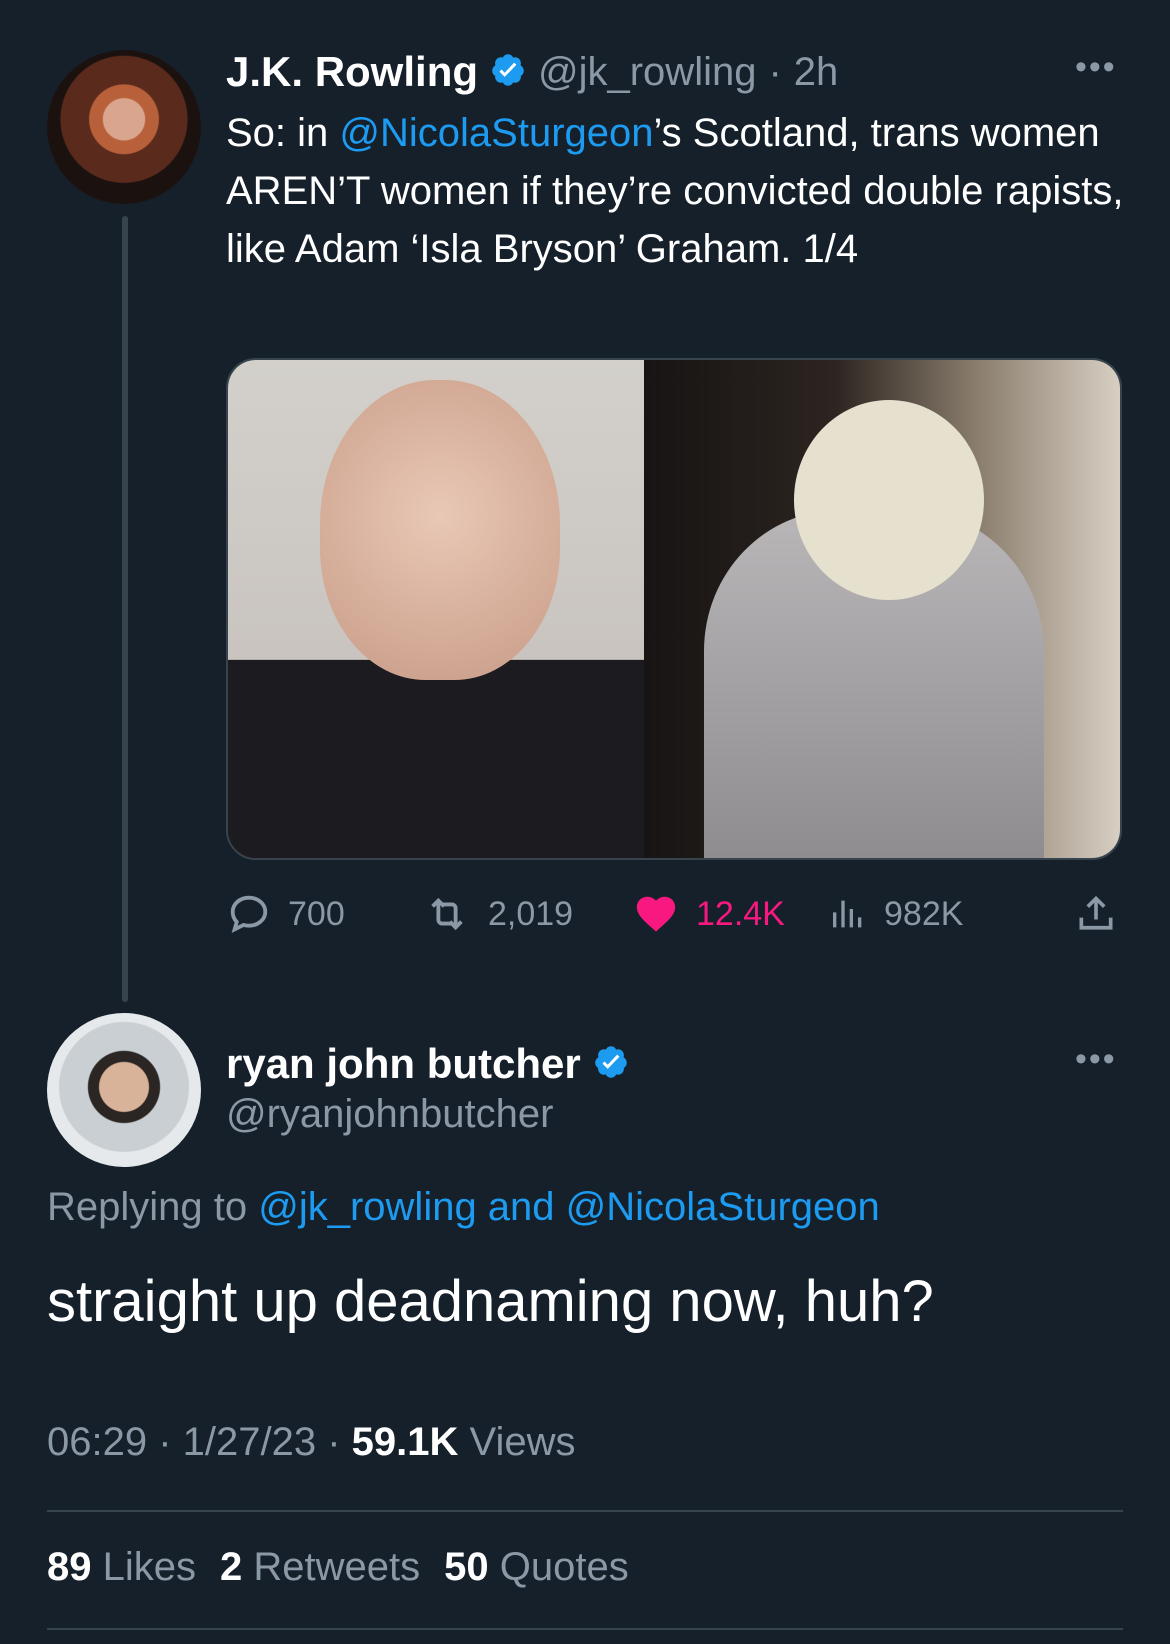 The height and width of the screenshot is (1644, 1170). What do you see at coordinates (532, 72) in the screenshot?
I see `original-tweet-header: J.K. Rowling @jk_rowling · 2h` at bounding box center [532, 72].